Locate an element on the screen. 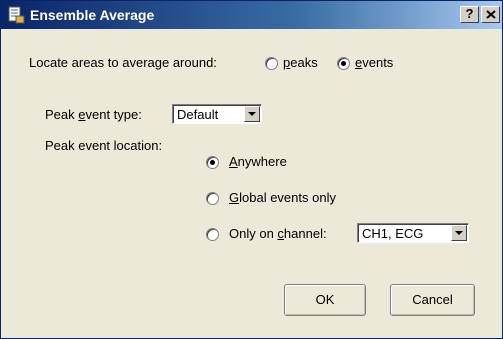  radio-global-events-only is located at coordinates (212, 198).